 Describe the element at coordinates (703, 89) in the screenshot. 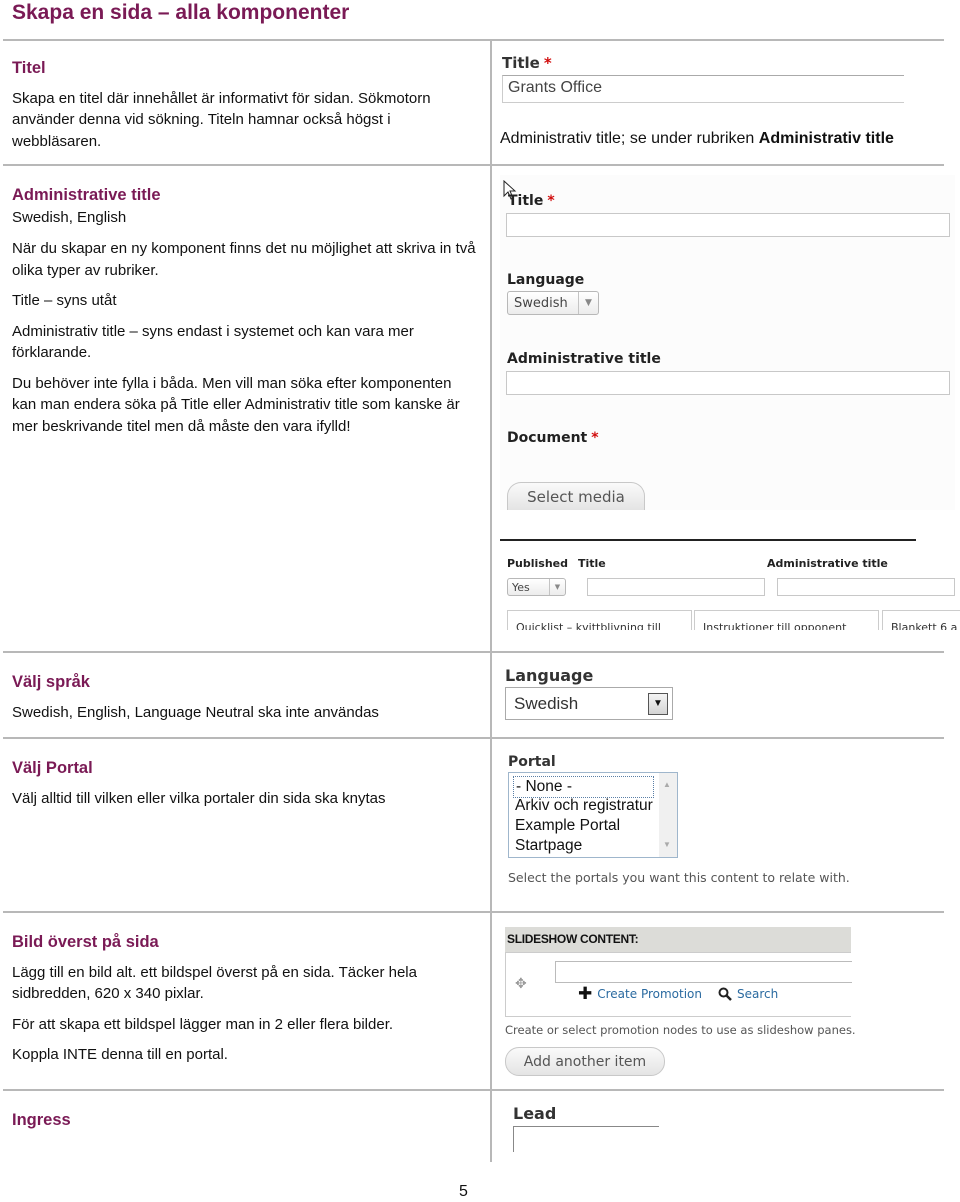

I see `title-input: Grants Office` at that location.